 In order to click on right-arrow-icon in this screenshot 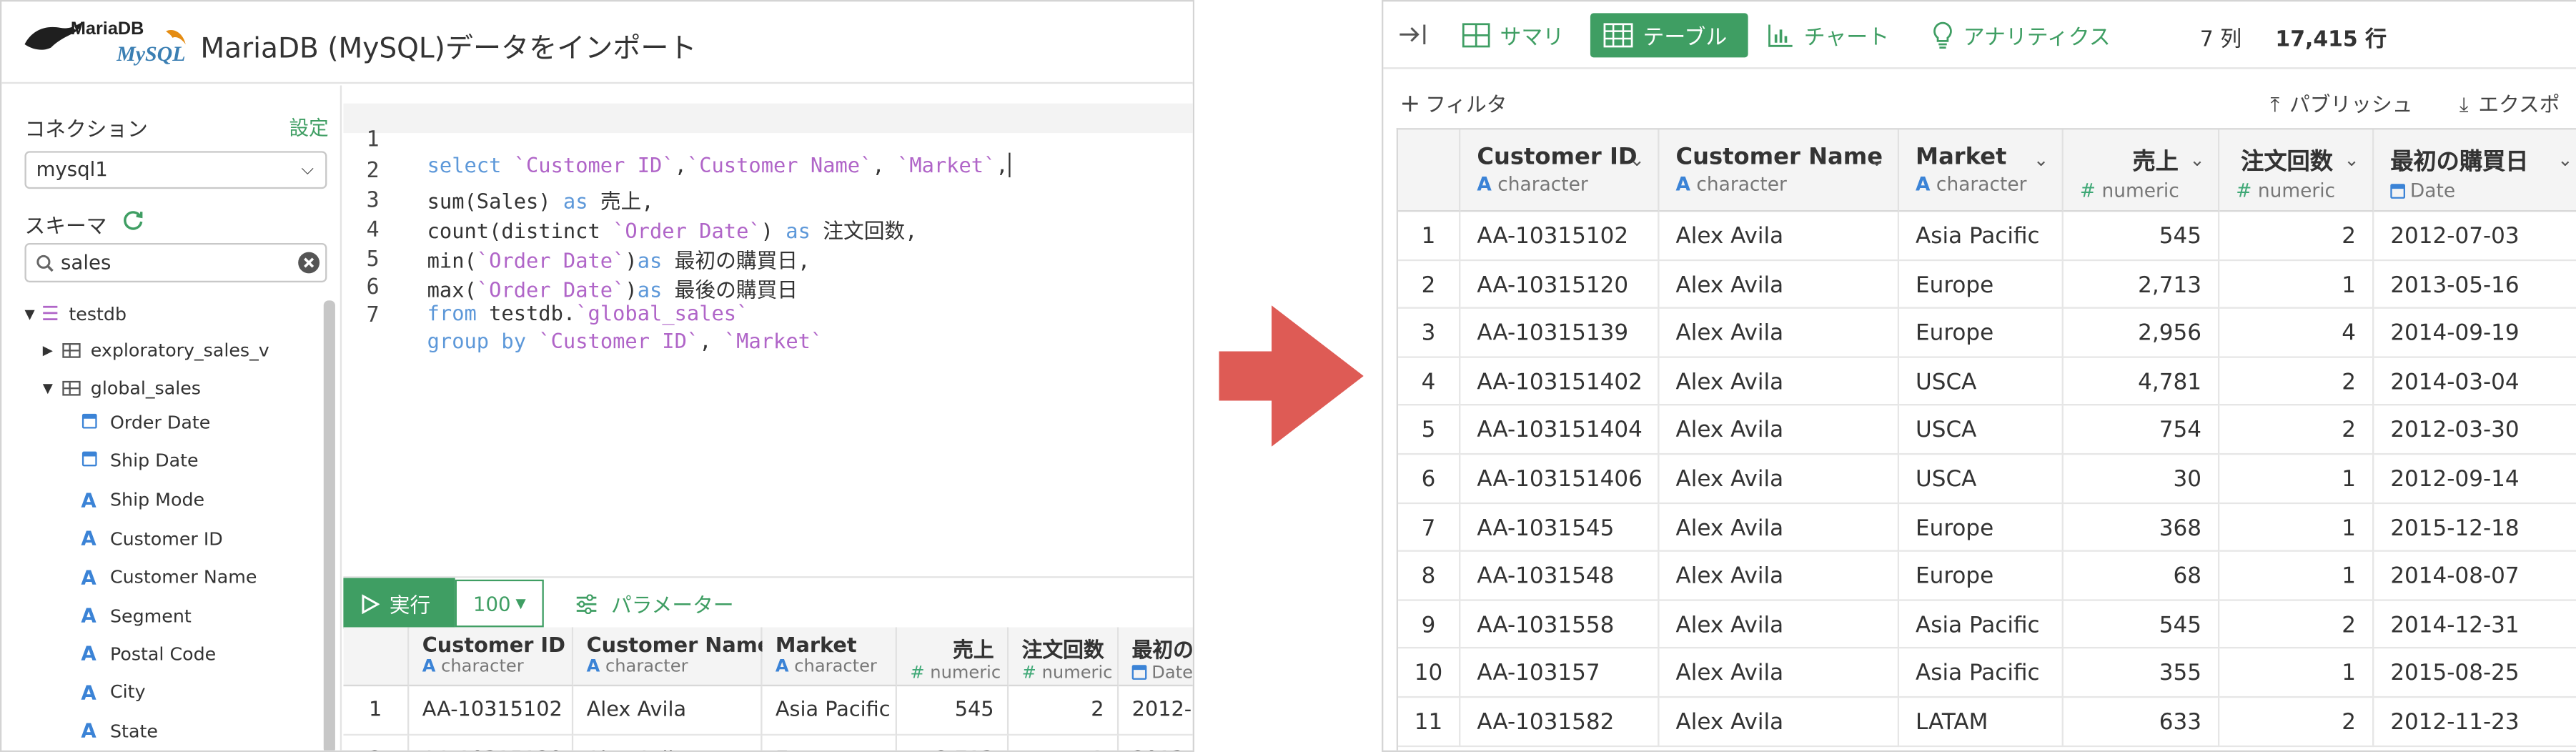, I will do `click(1291, 376)`.